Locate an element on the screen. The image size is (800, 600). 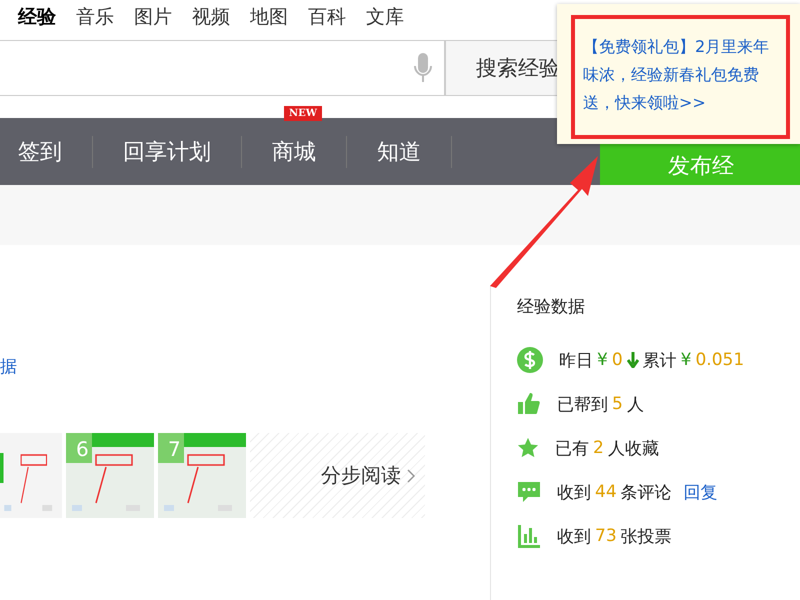
stat-count: 44 is located at coordinates (606, 492).